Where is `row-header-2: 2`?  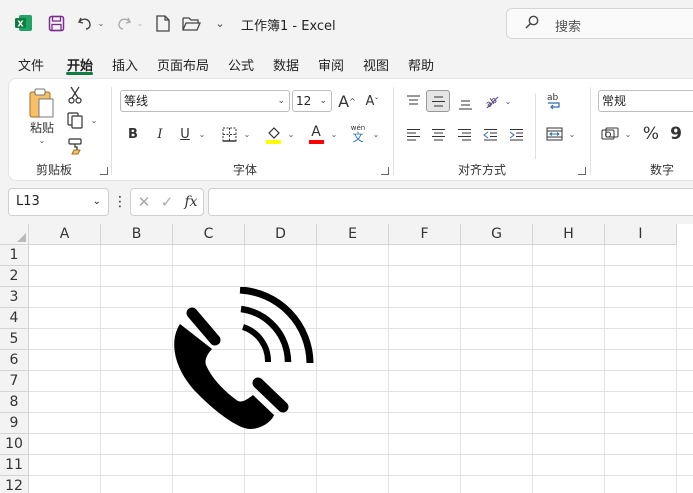
row-header-2: 2 is located at coordinates (14, 276).